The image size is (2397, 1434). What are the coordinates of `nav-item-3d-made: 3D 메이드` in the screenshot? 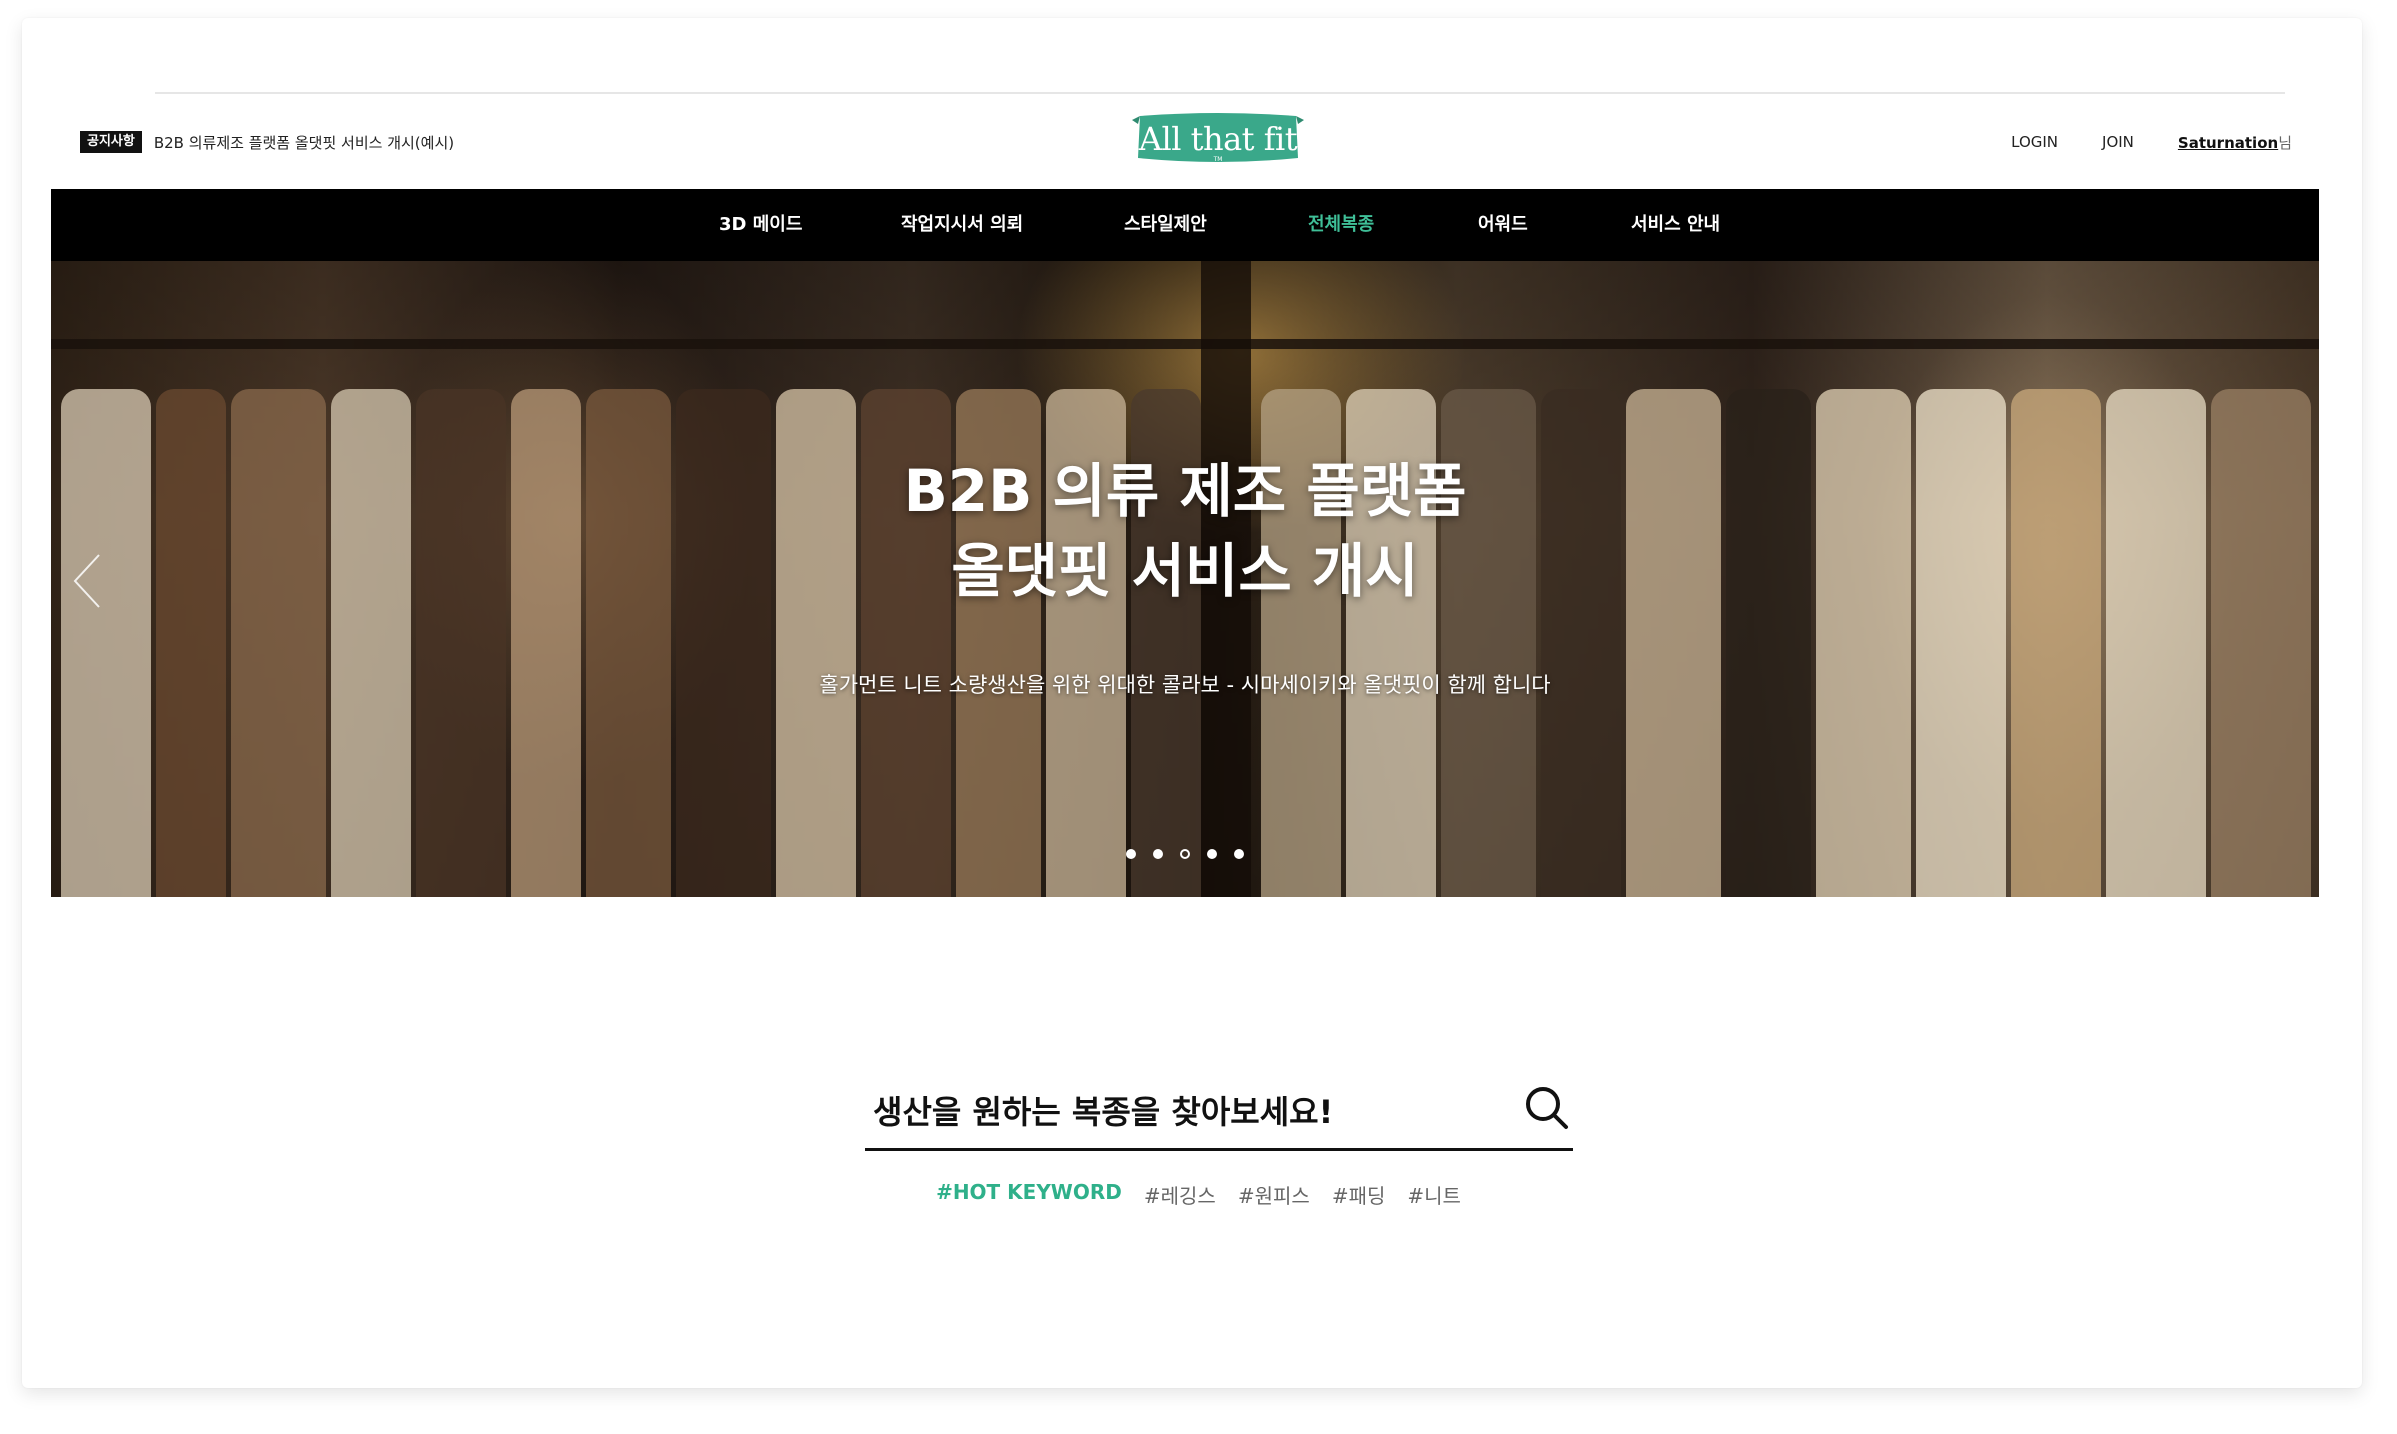 It's located at (760, 225).